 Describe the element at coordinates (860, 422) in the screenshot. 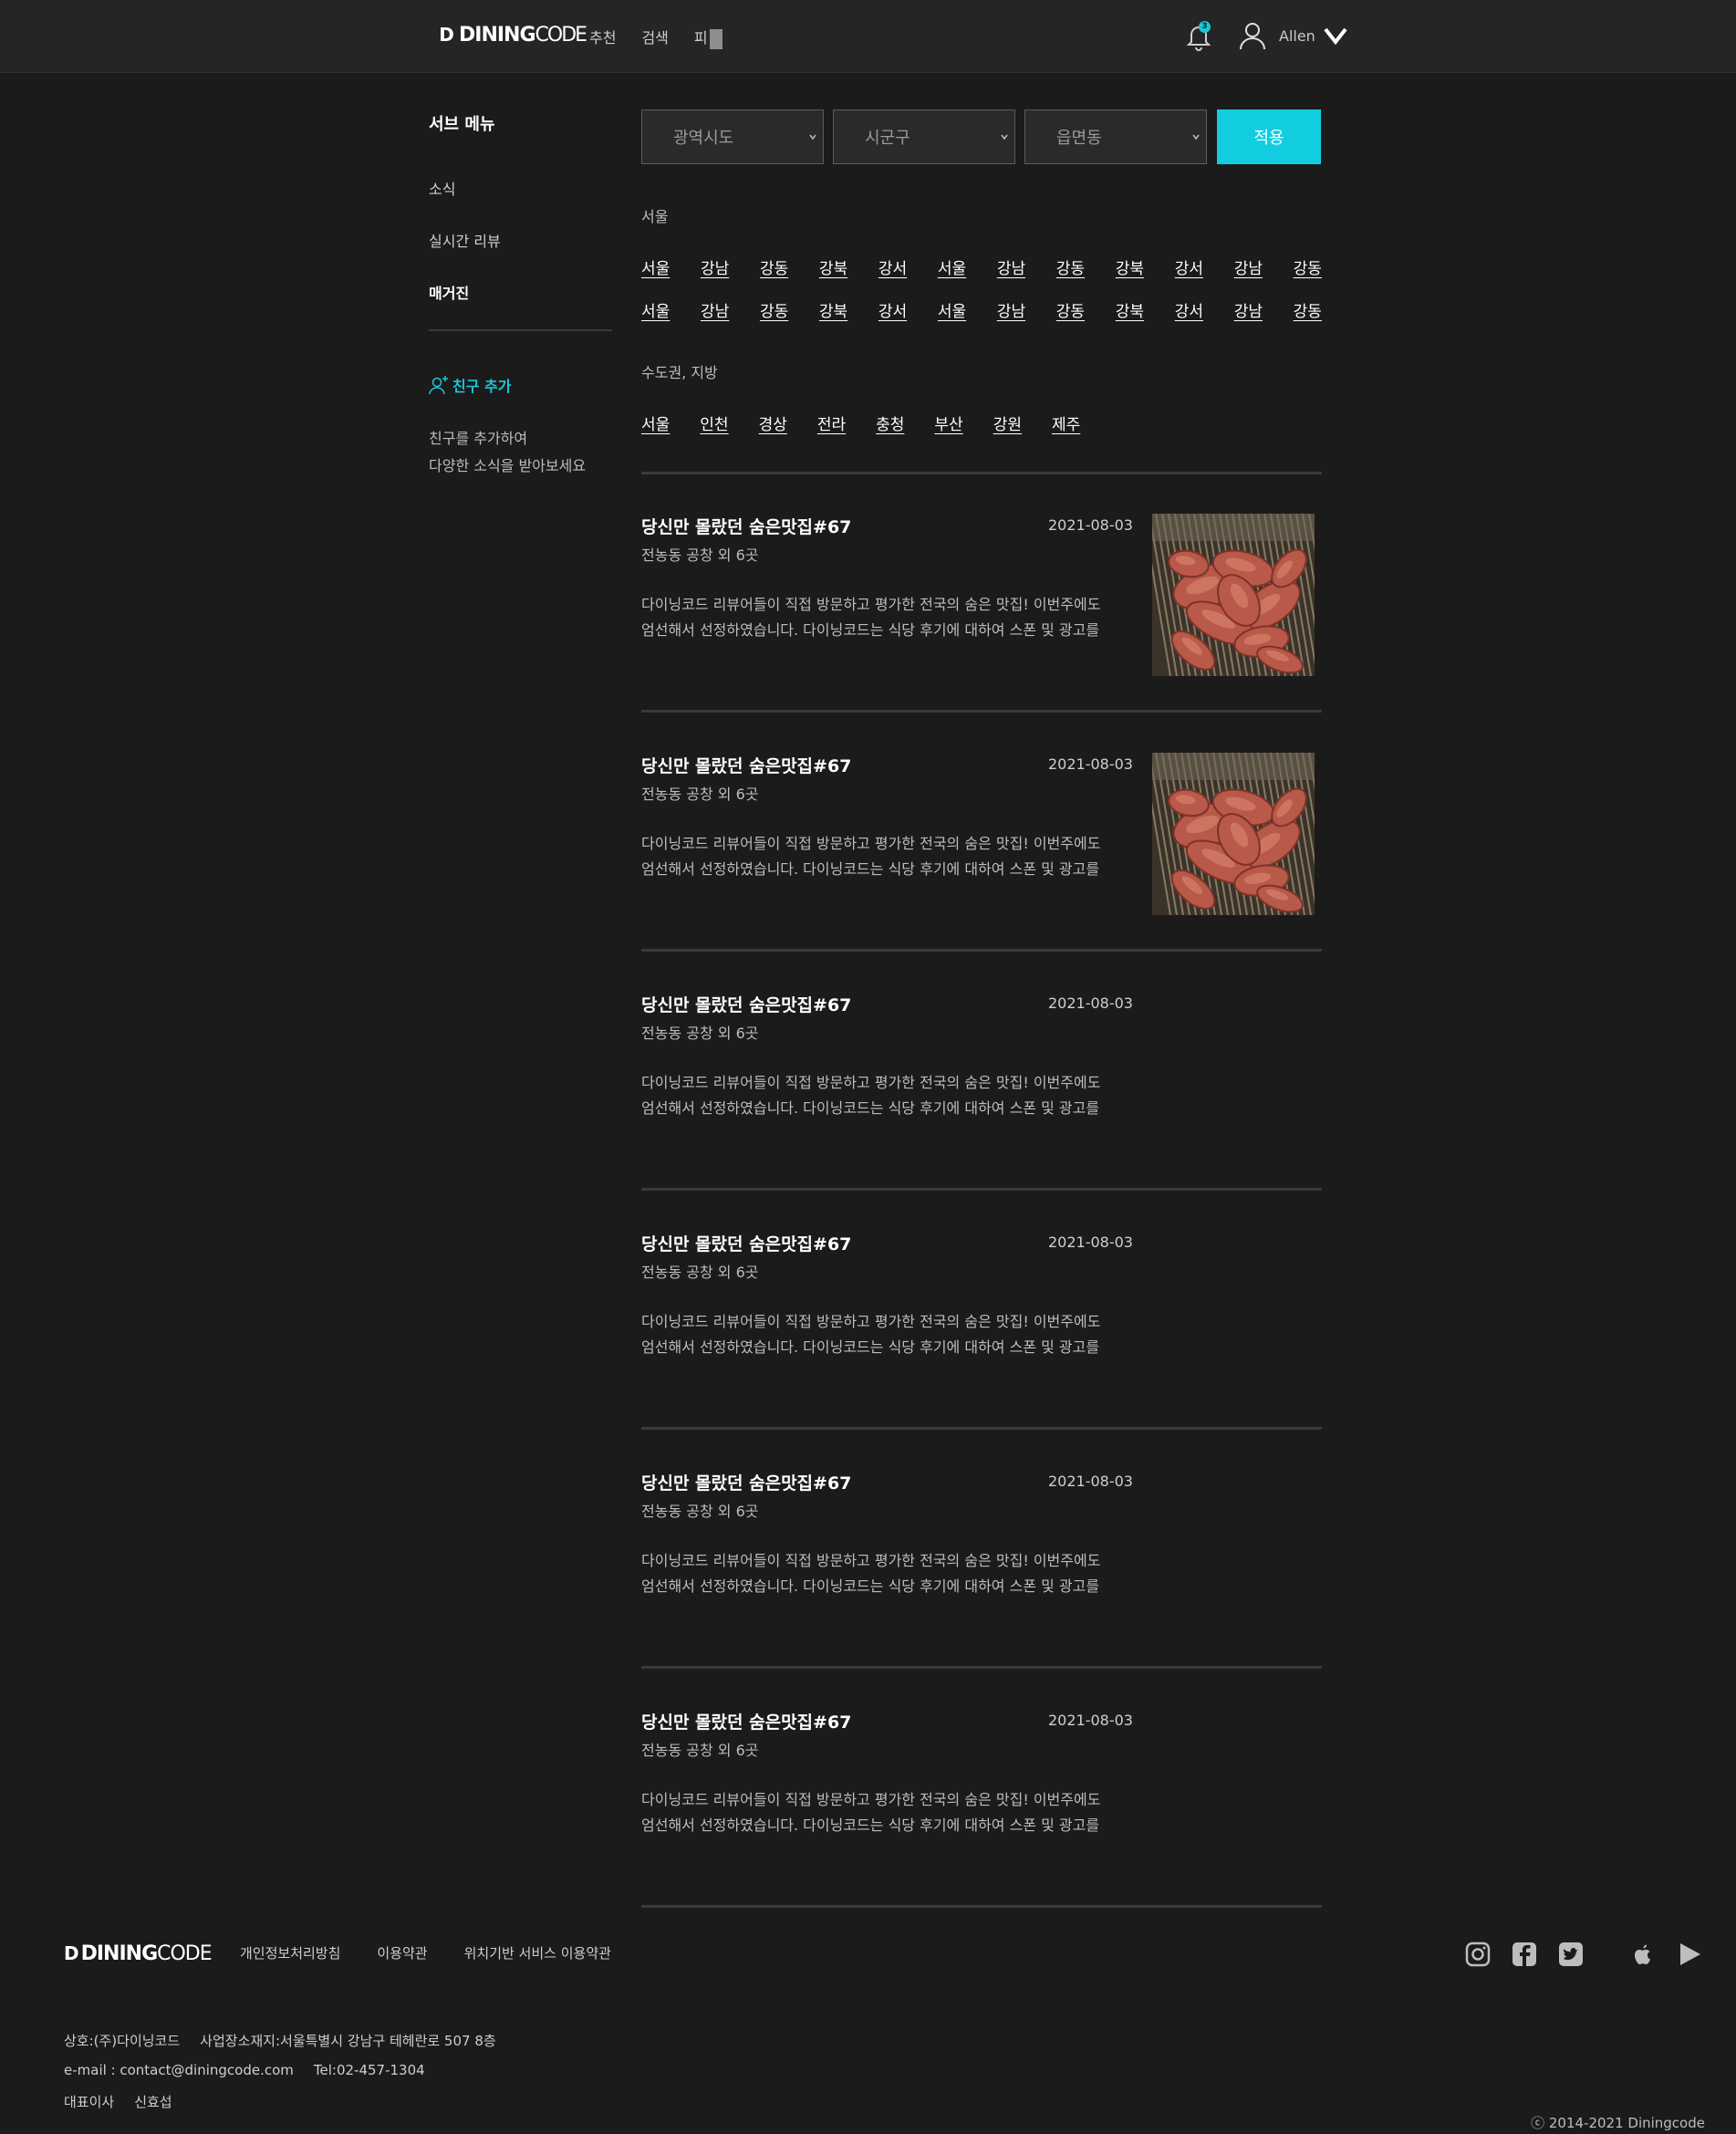

I see `region-row-metro: 서울 인천 경상 전라 충청 부산 강원 제주` at that location.